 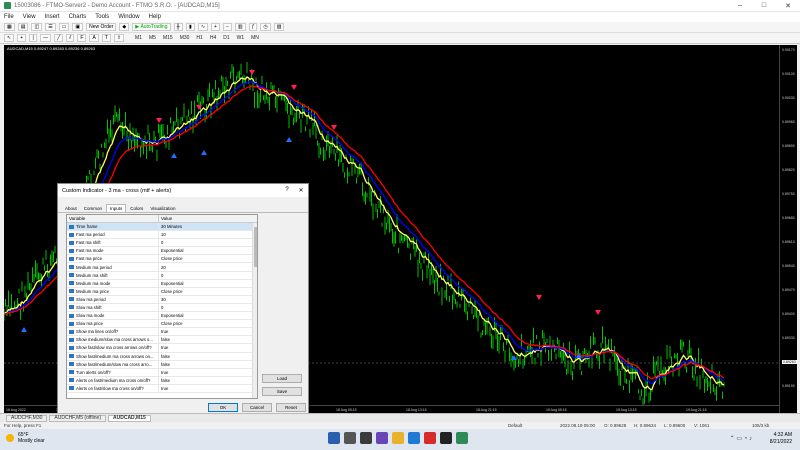 What do you see at coordinates (282, 391) in the screenshot?
I see `save-button: Save` at bounding box center [282, 391].